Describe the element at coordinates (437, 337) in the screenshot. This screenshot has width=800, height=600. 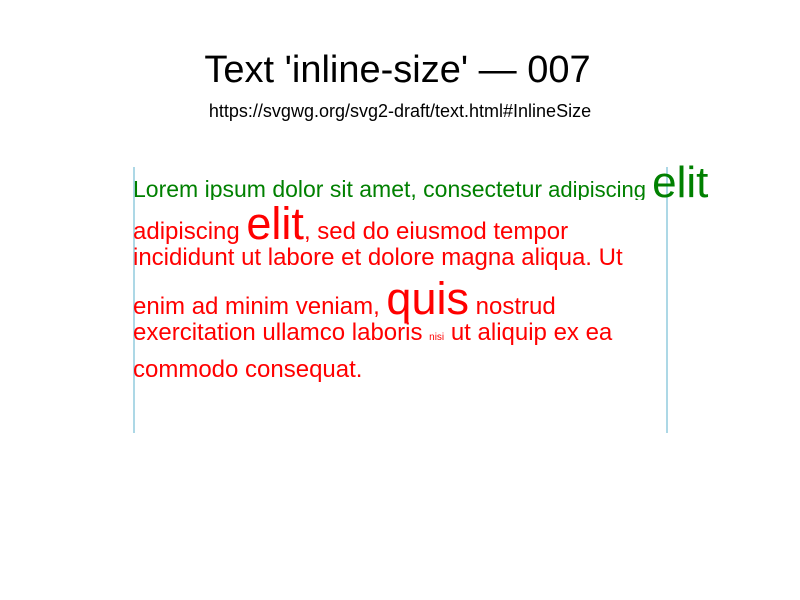
I see `test-line-4-small-word: nisi` at that location.